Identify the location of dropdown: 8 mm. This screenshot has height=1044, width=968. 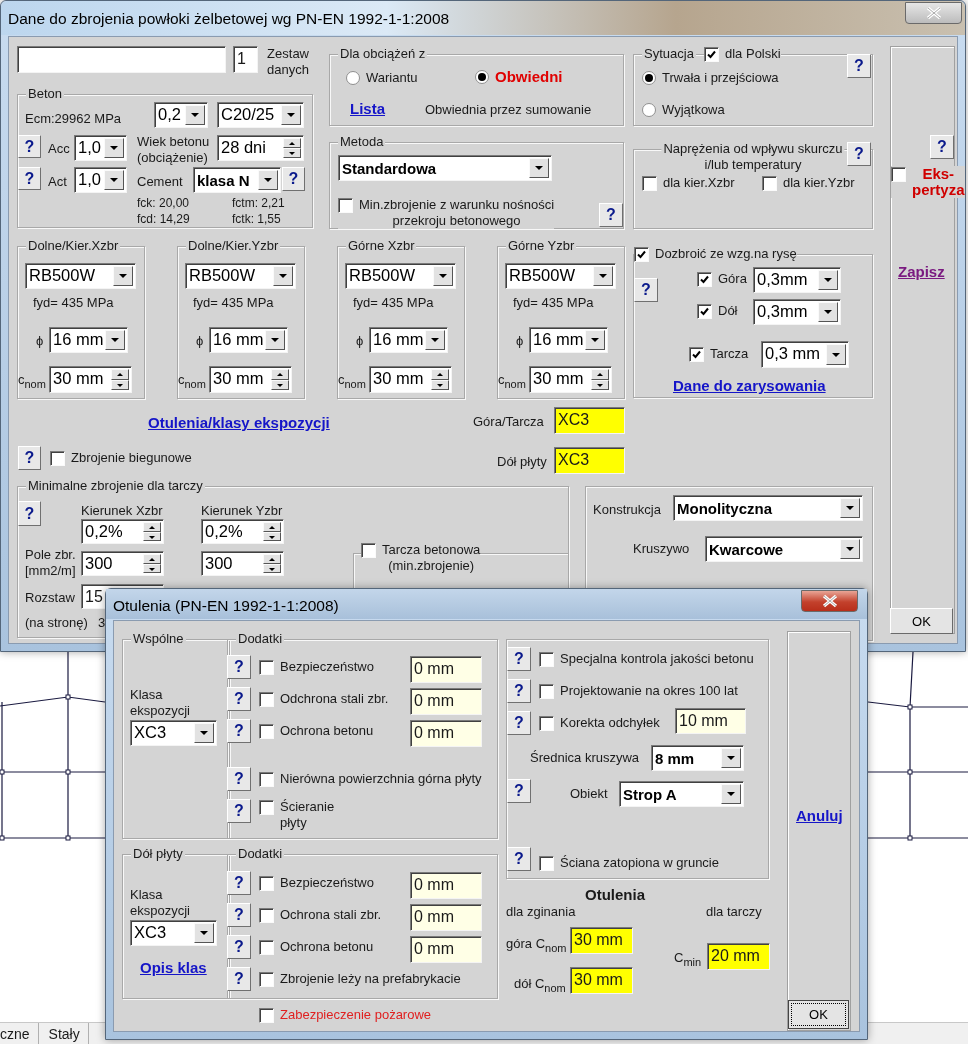
(697, 758).